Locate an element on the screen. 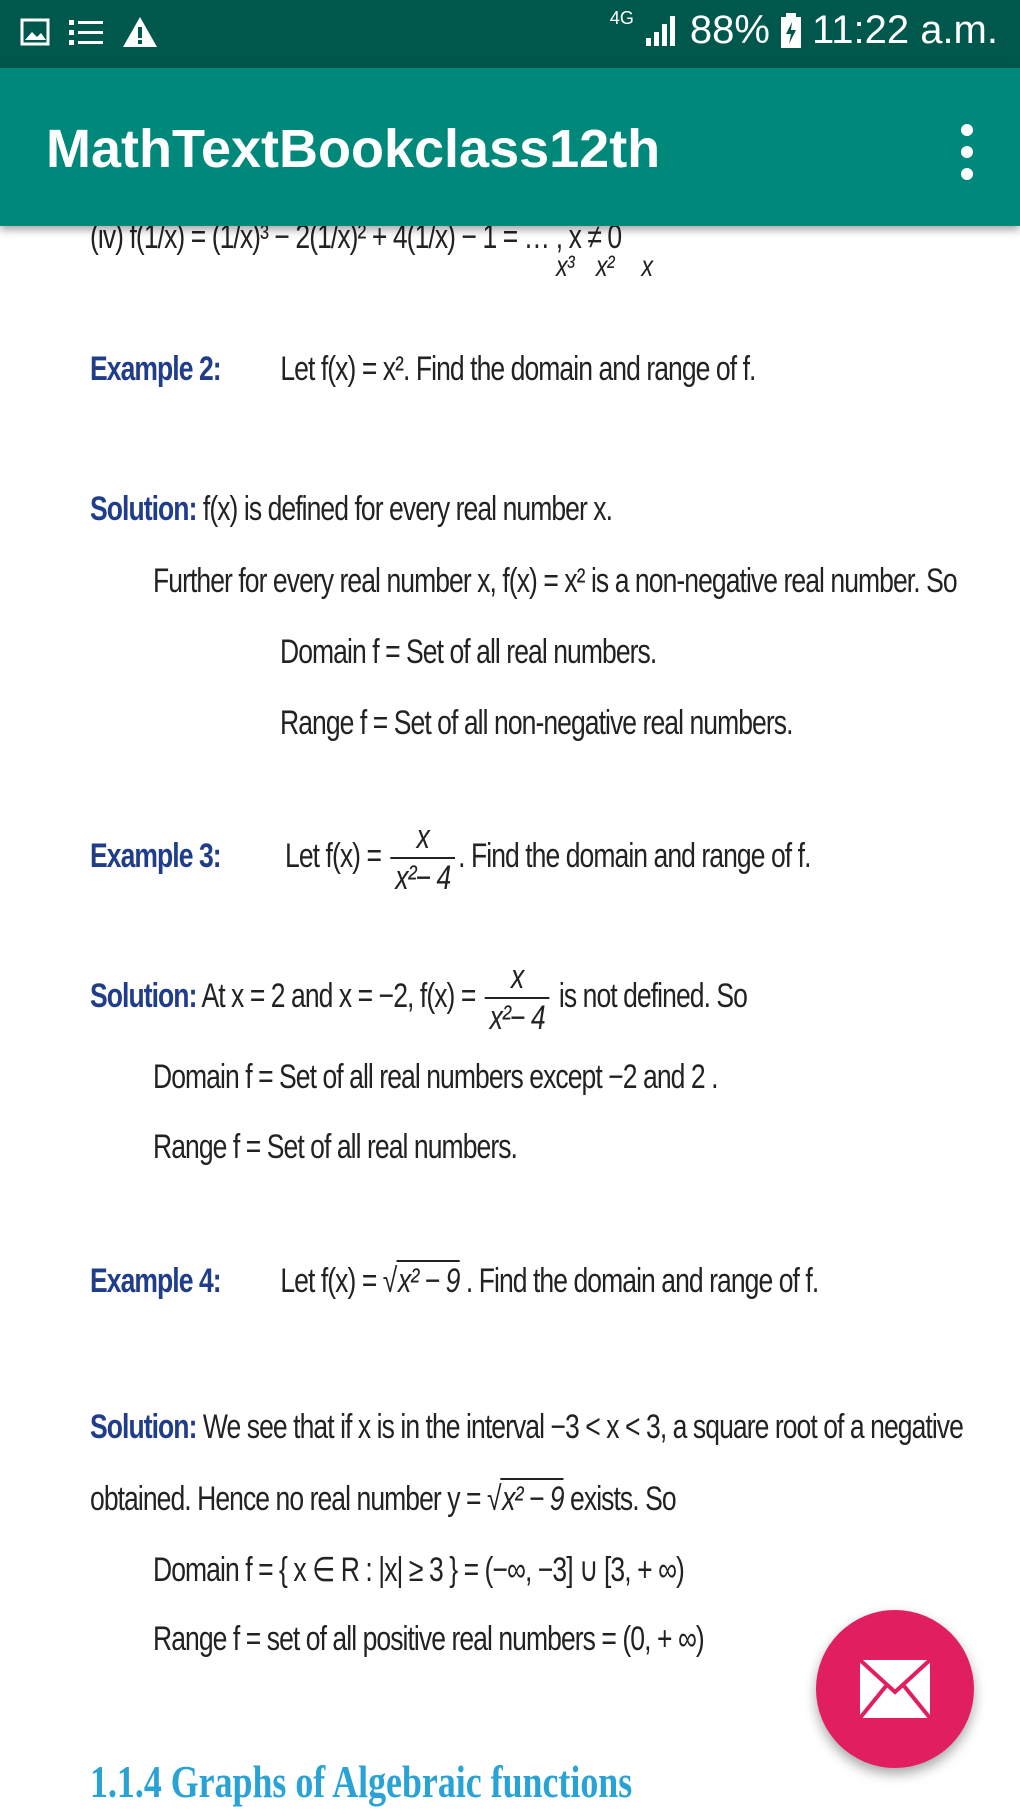  battery-percent: 88% is located at coordinates (729, 30).